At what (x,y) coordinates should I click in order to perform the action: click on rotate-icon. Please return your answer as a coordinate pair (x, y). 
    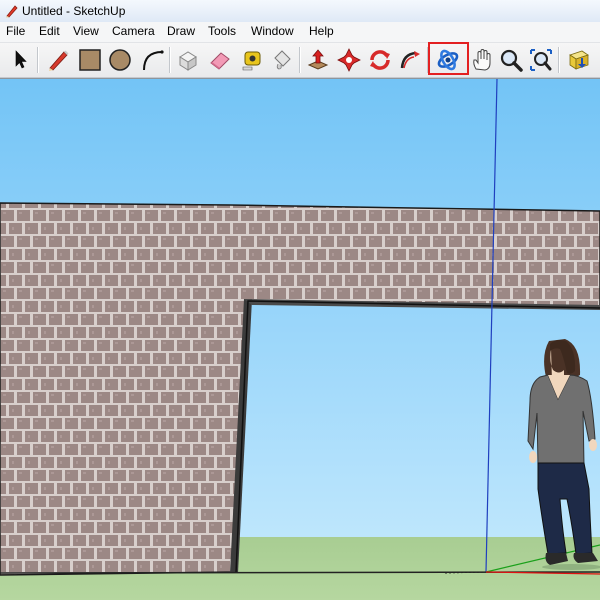
    Looking at the image, I should click on (380, 60).